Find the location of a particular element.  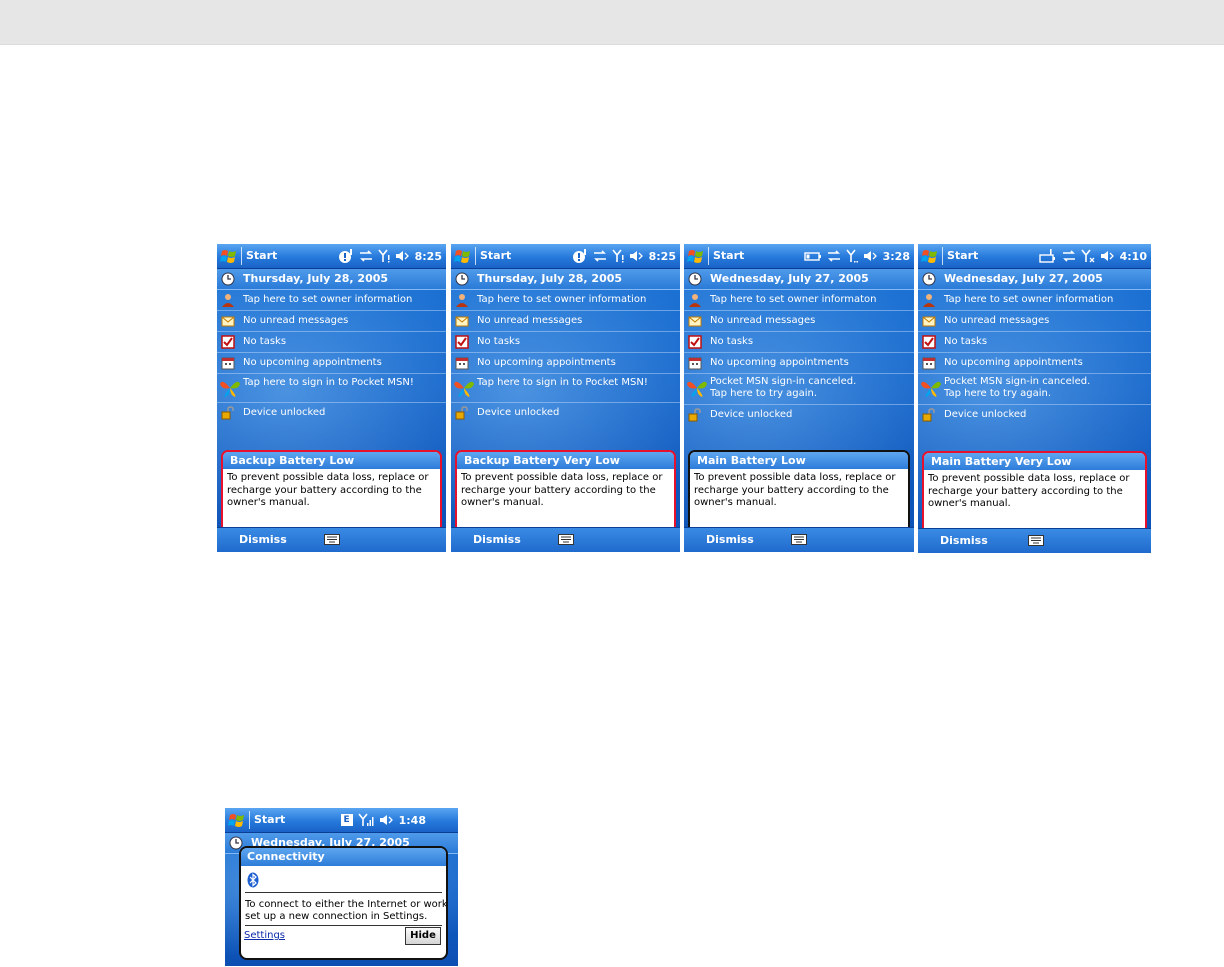

clock: 4:10 is located at coordinates (1133, 256).